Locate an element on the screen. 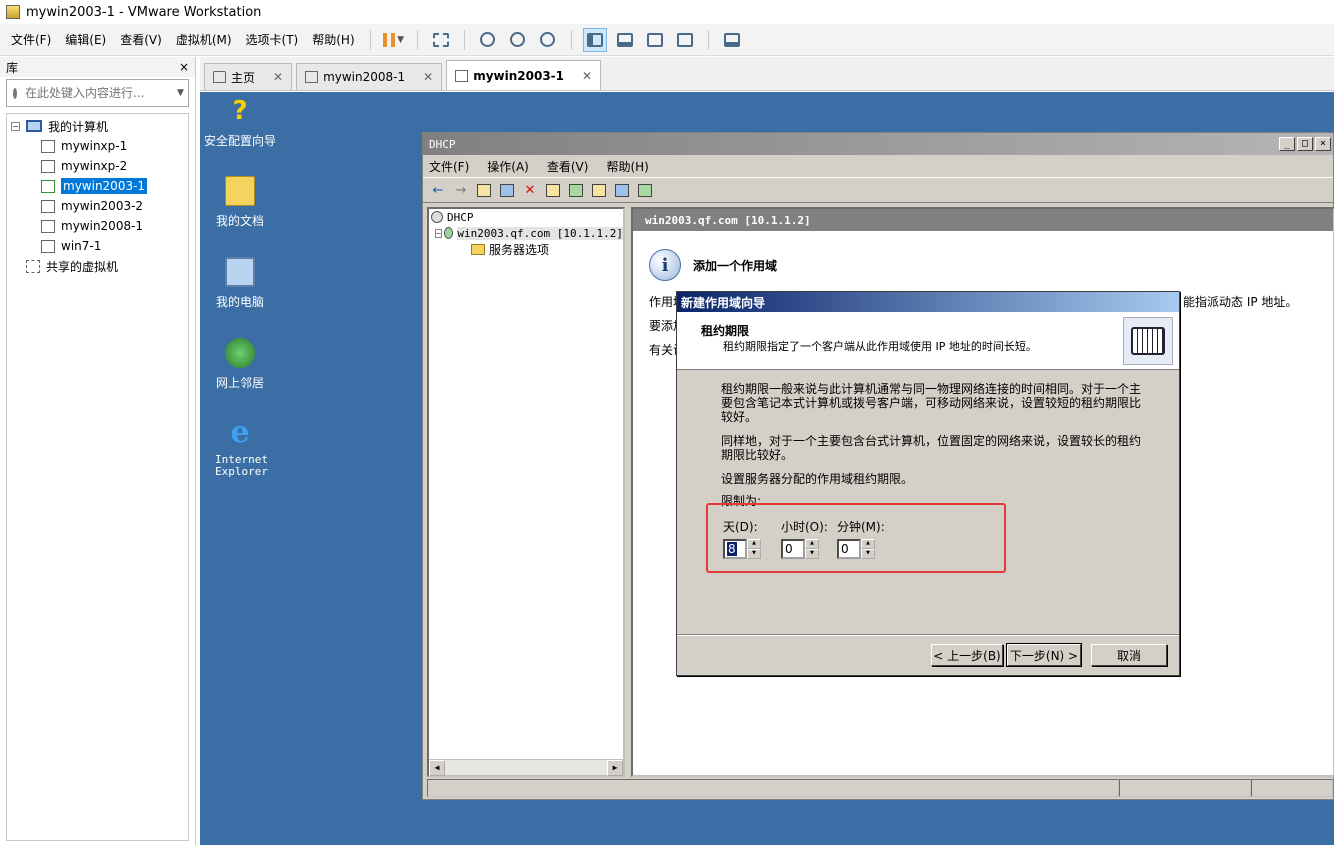 Image resolution: width=1334 pixels, height=845 pixels. menu-file: 文件(F) is located at coordinates (31, 39).